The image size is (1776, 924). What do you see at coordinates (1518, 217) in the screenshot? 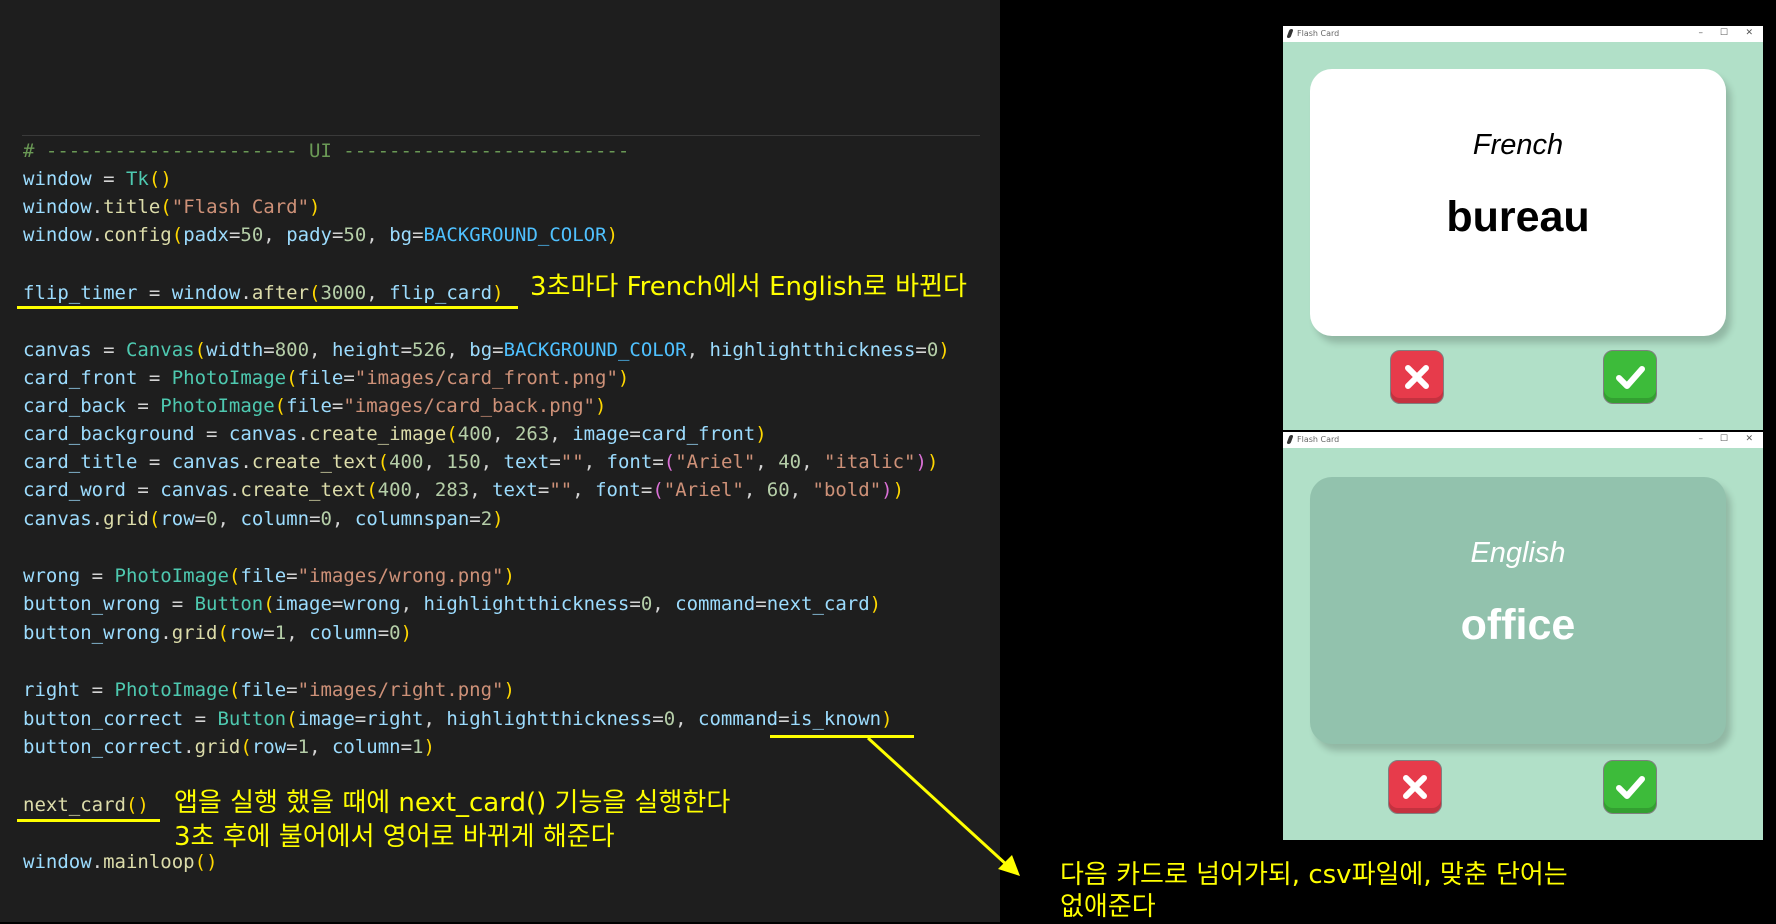
I see `card-word: bureau` at bounding box center [1518, 217].